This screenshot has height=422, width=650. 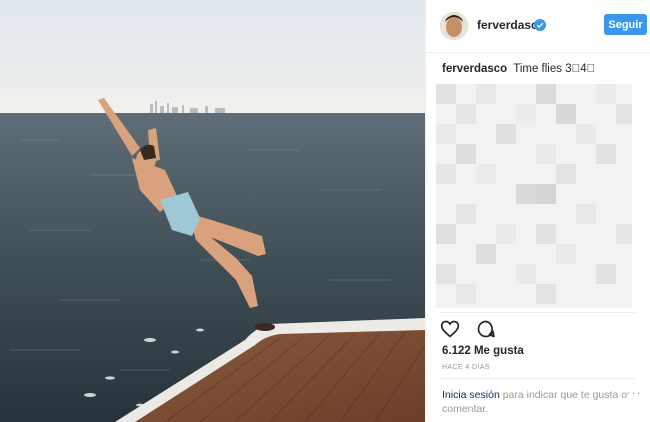 I want to click on more-options-icon: ···, so click(x=634, y=392).